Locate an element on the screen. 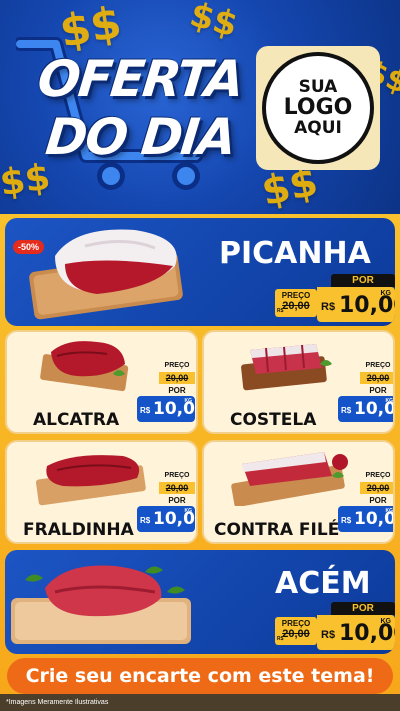  logo-text: AQUI is located at coordinates (318, 127).